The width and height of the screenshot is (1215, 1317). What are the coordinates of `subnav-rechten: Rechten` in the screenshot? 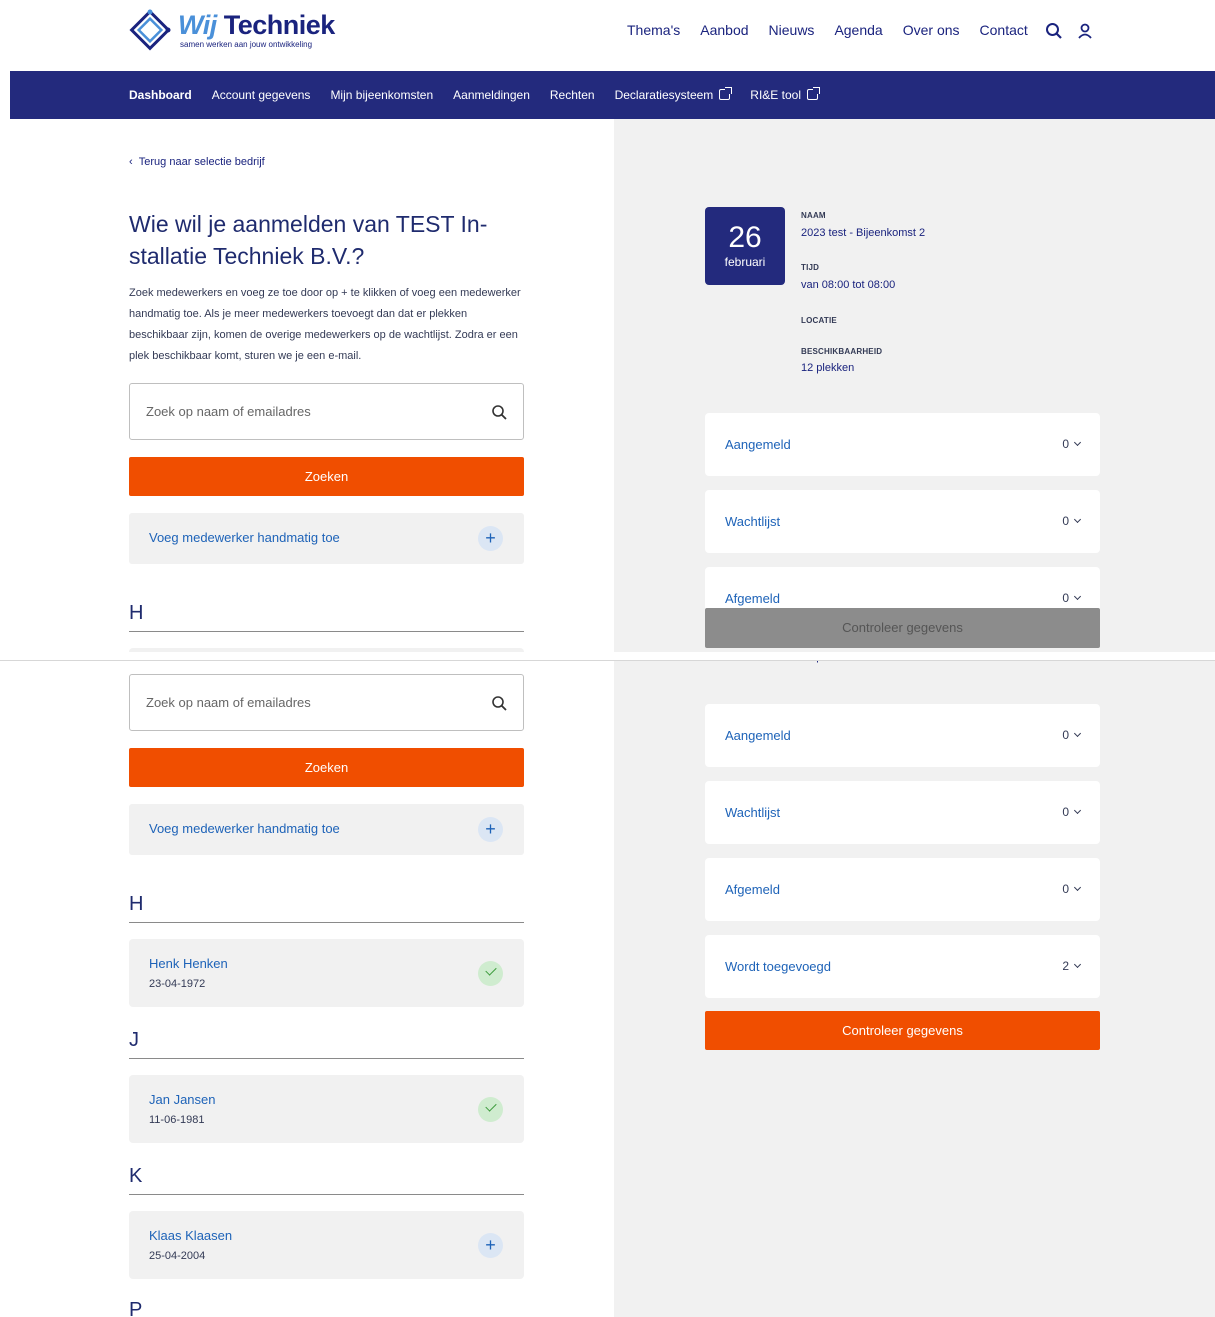 It's located at (572, 95).